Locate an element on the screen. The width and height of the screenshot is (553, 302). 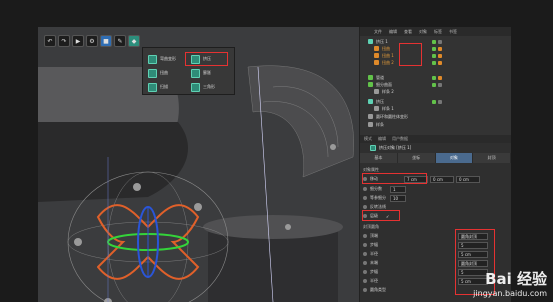
attribute-menu: 模式 编辑 用户数据 is located at coordinates (435, 139).